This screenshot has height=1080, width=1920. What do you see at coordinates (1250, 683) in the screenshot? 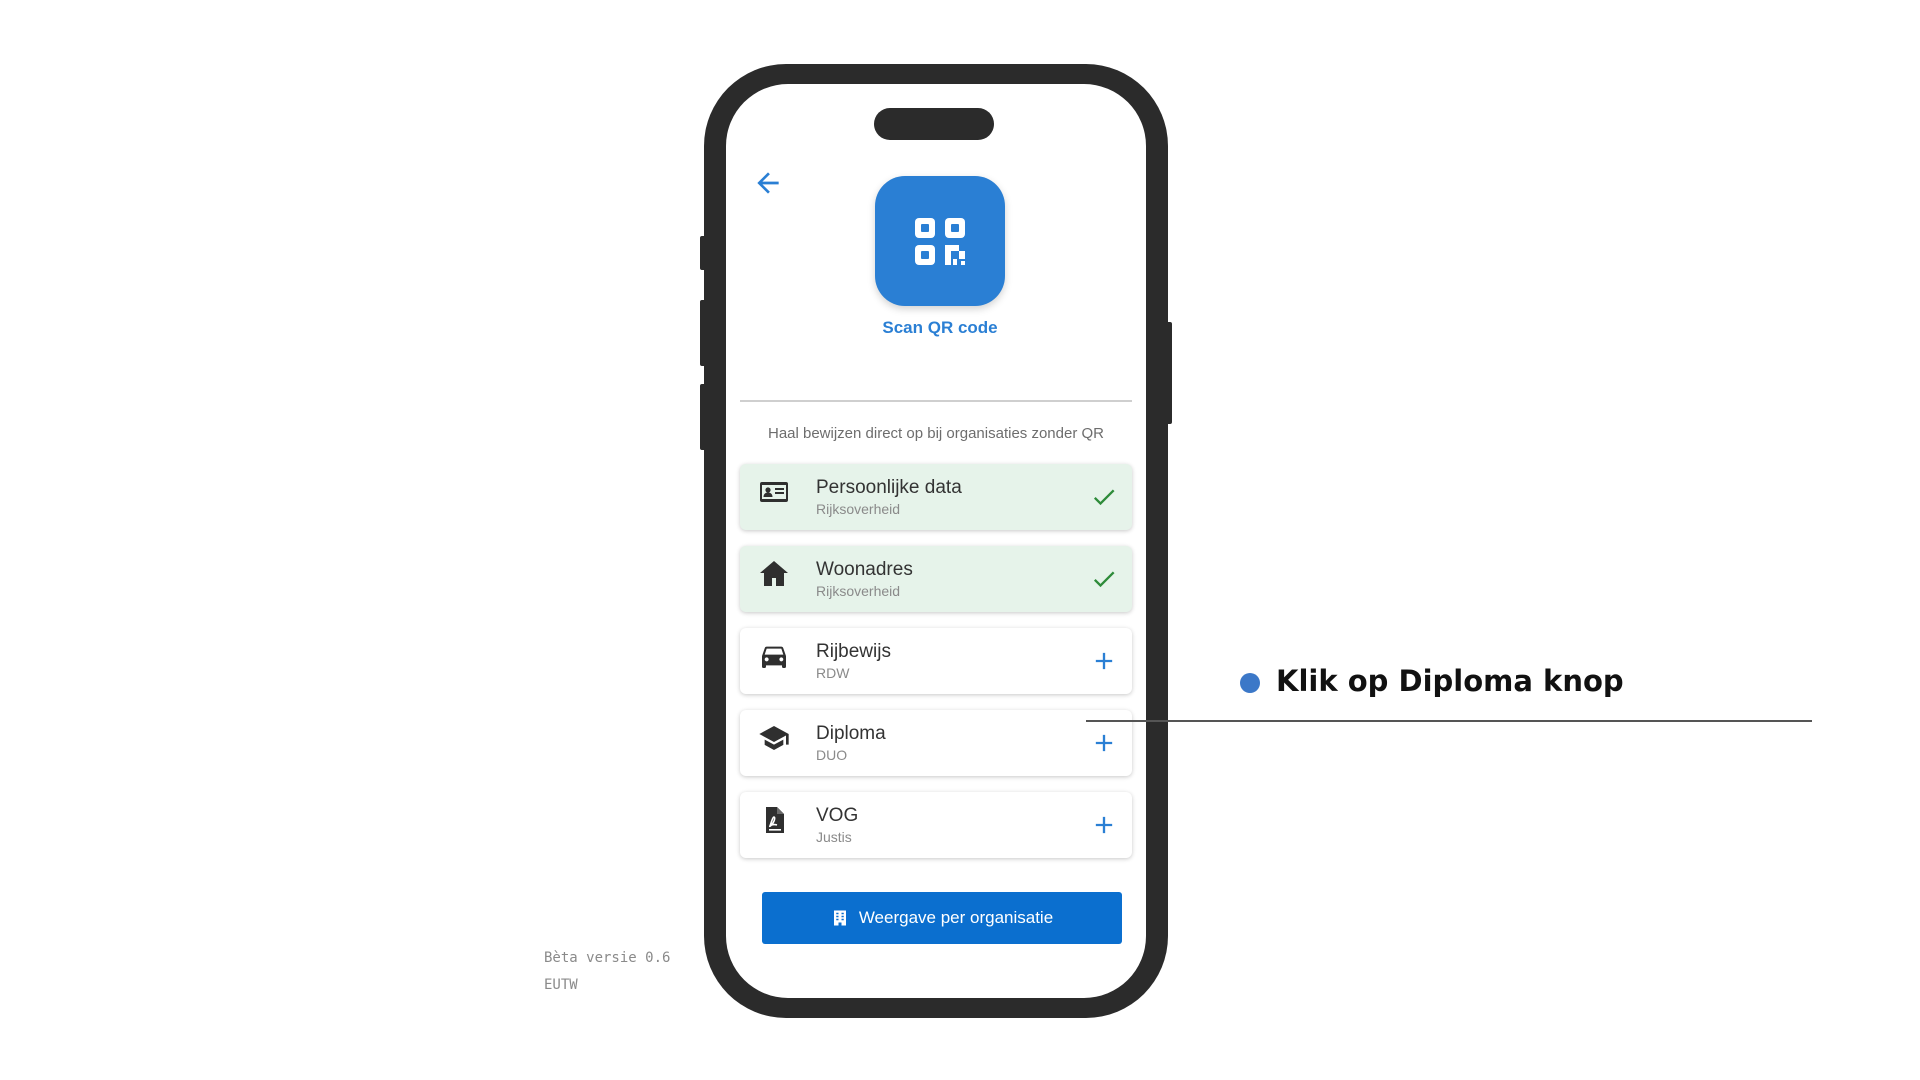
I see `callout-bullet` at bounding box center [1250, 683].